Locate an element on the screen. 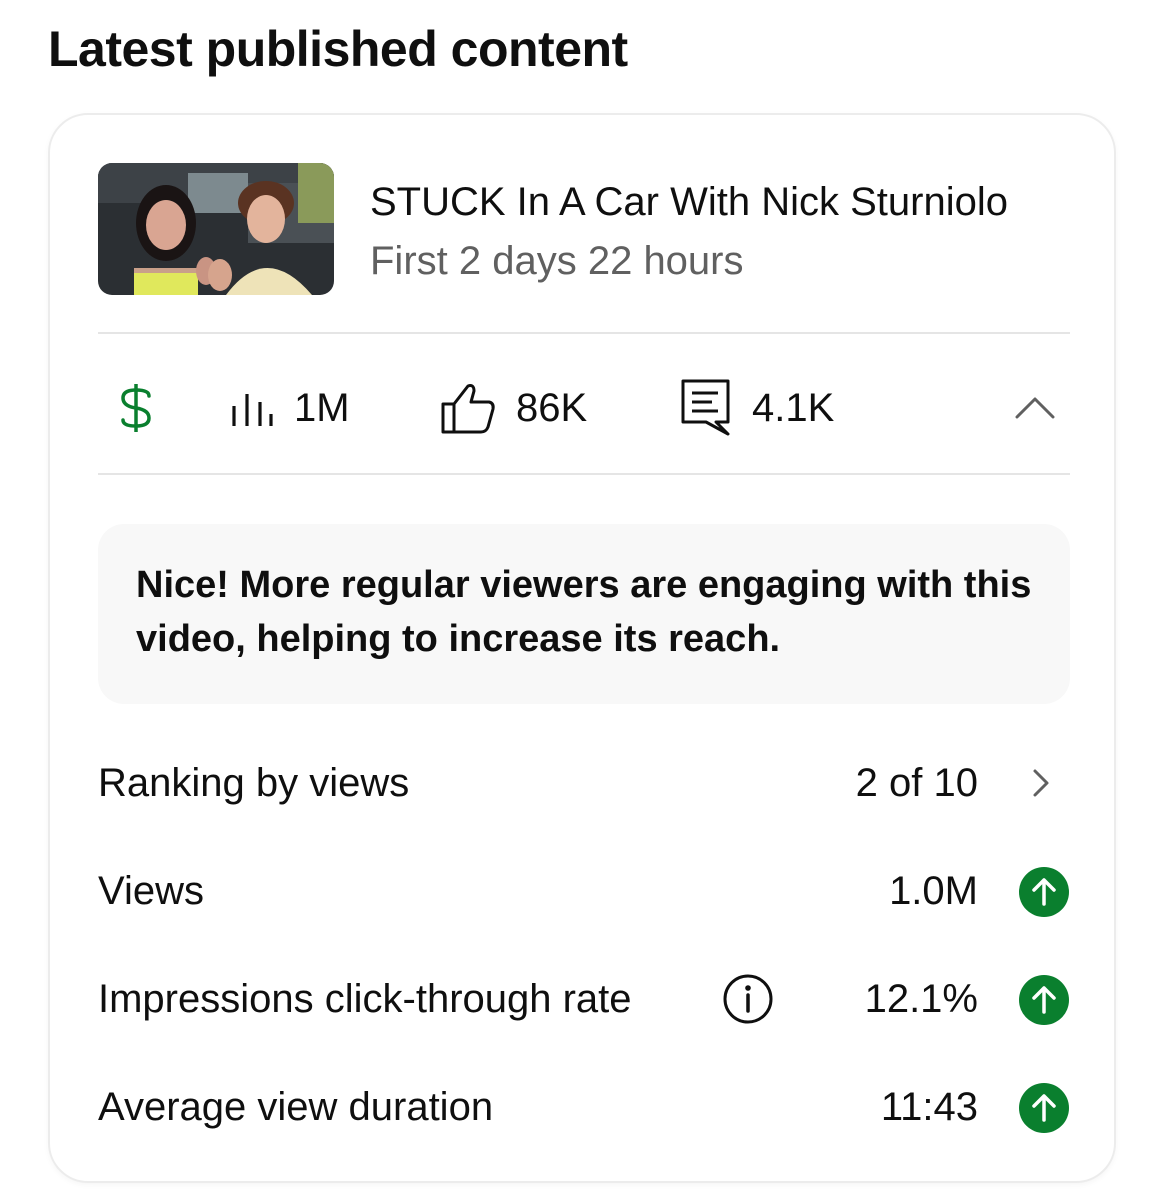 The width and height of the screenshot is (1167, 1203). info-icon is located at coordinates (748, 999).